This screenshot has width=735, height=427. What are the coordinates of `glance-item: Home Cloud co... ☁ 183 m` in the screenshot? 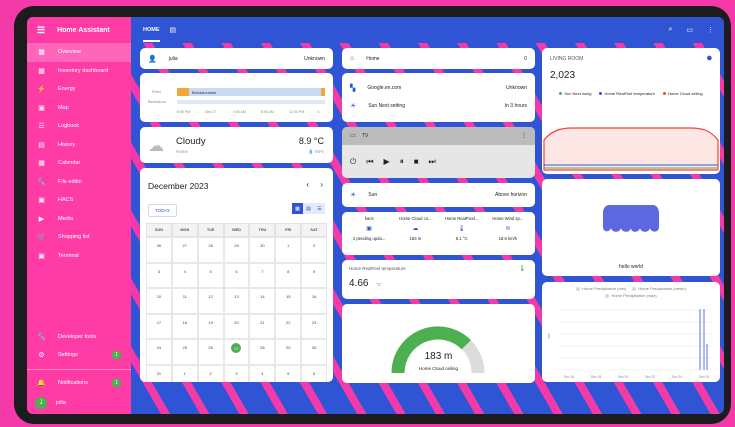 It's located at (415, 228).